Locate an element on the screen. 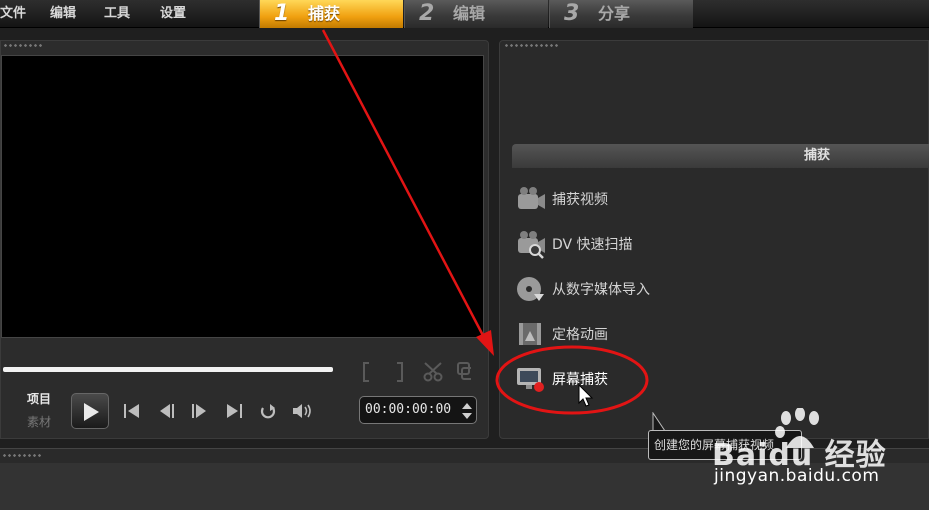  annotation-arrow-head is located at coordinates (485, 343).